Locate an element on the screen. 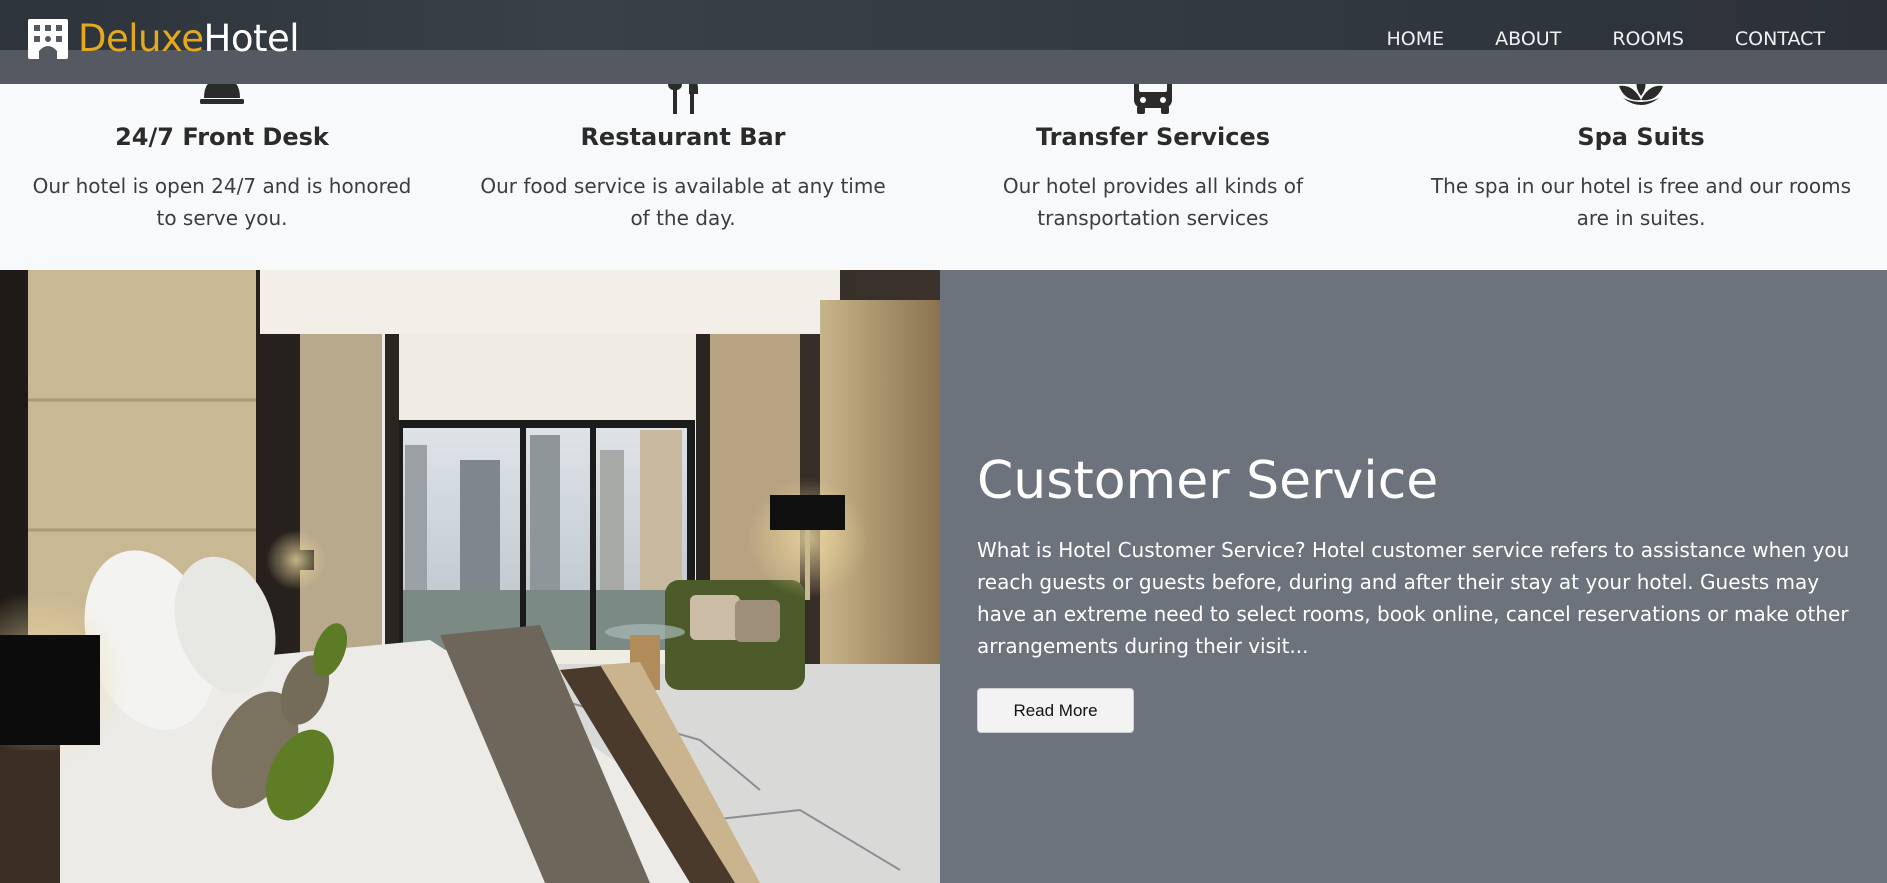 The height and width of the screenshot is (883, 1887). read-more-button: Read More is located at coordinates (1055, 710).